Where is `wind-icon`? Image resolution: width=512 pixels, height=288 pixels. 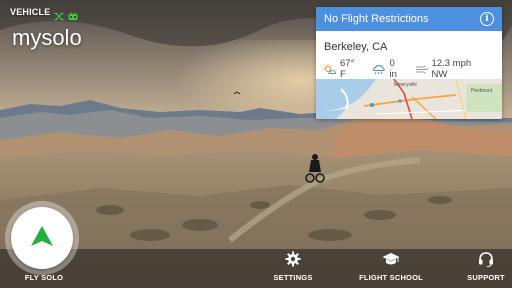 wind-icon is located at coordinates (421, 69).